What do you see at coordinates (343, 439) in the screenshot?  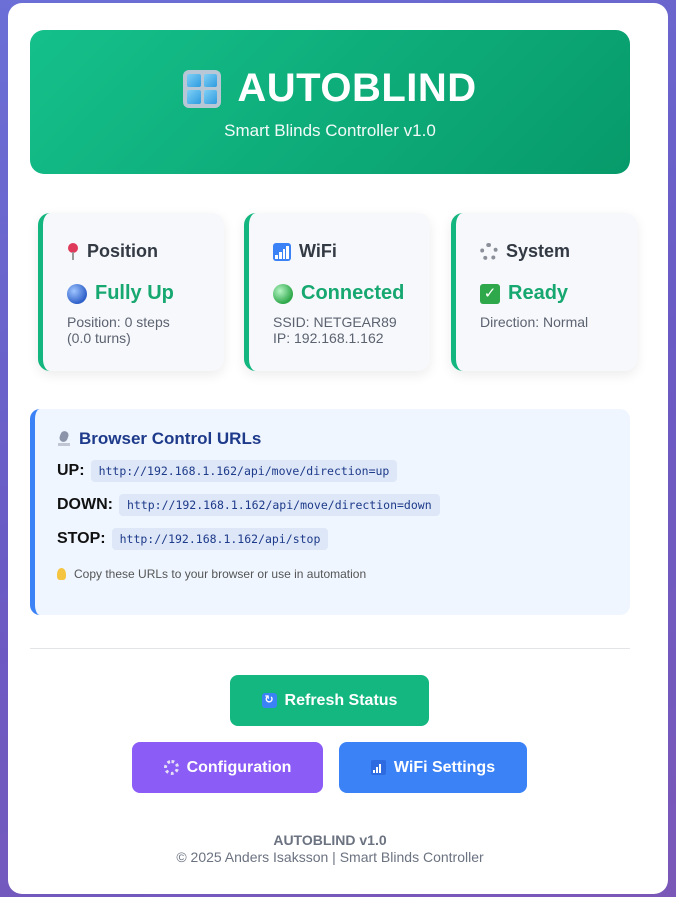 I see `urls-heading: Browser Control URLs` at bounding box center [343, 439].